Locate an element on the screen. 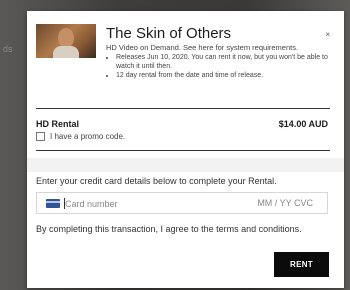 The image size is (350, 290). card-number-input is located at coordinates (140, 203).